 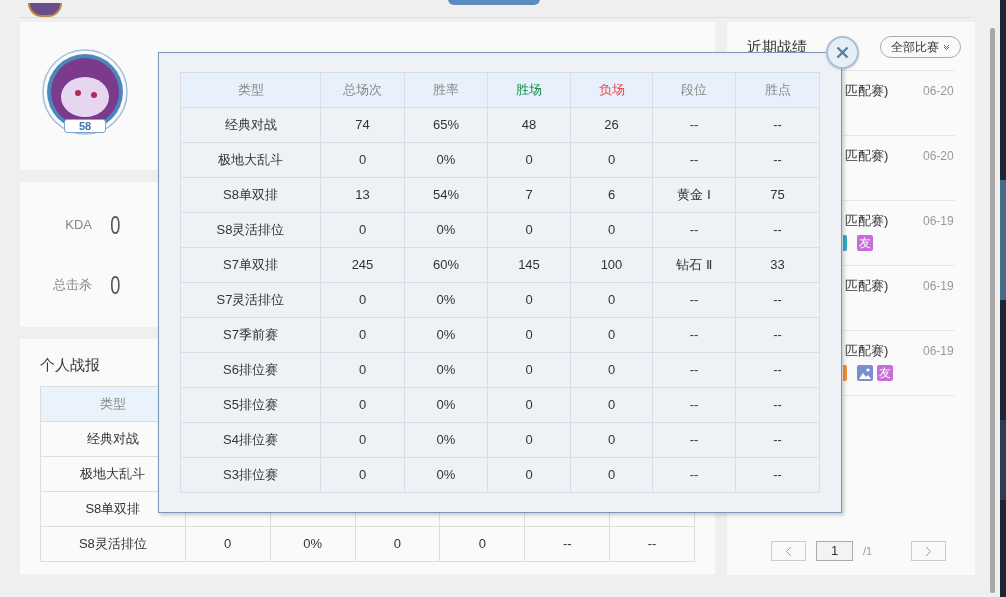 What do you see at coordinates (938, 156) in the screenshot?
I see `match-date: 06-20` at bounding box center [938, 156].